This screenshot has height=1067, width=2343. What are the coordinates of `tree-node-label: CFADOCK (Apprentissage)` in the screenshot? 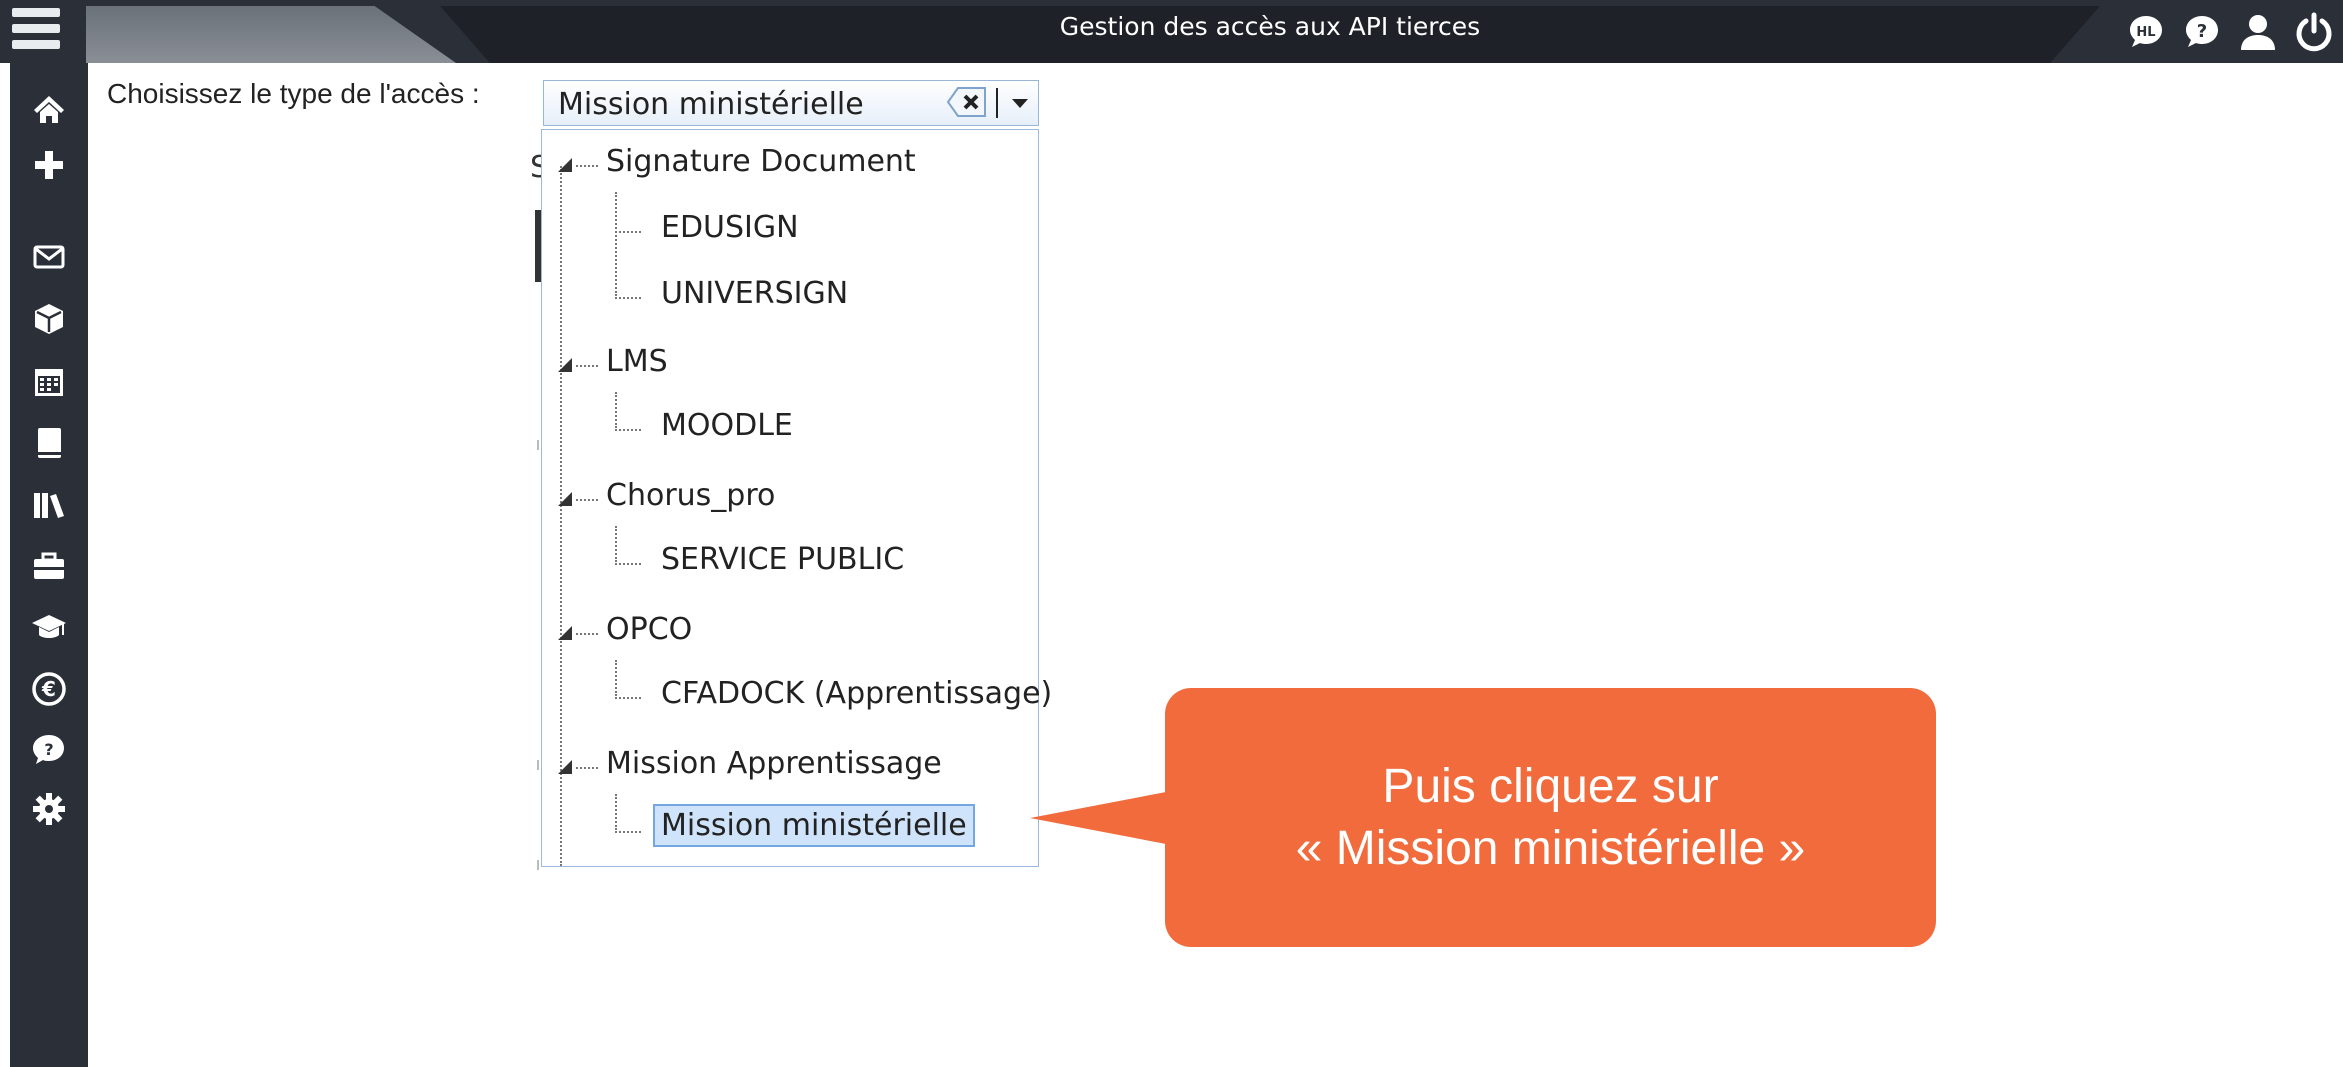 It's located at (856, 693).